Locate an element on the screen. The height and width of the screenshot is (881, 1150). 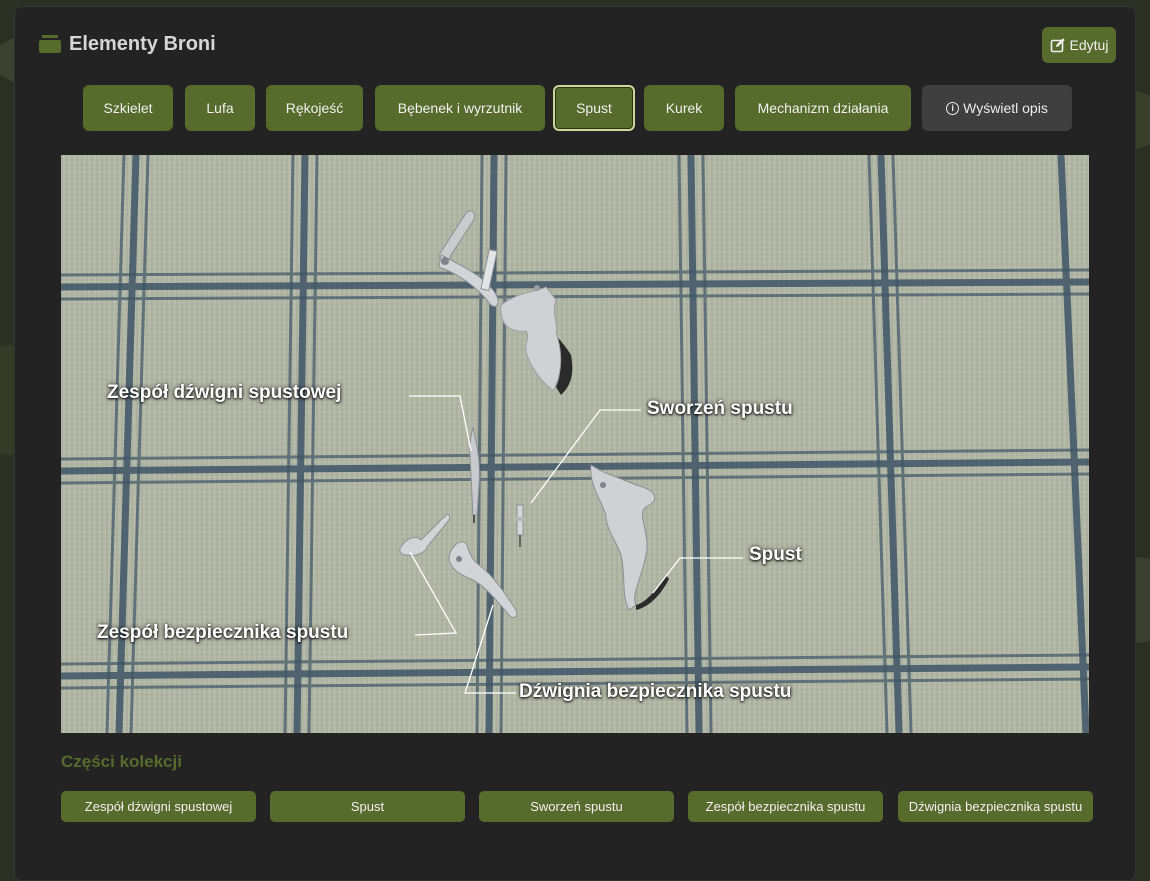
show-description-label: Wyświetl opis is located at coordinates (1005, 108).